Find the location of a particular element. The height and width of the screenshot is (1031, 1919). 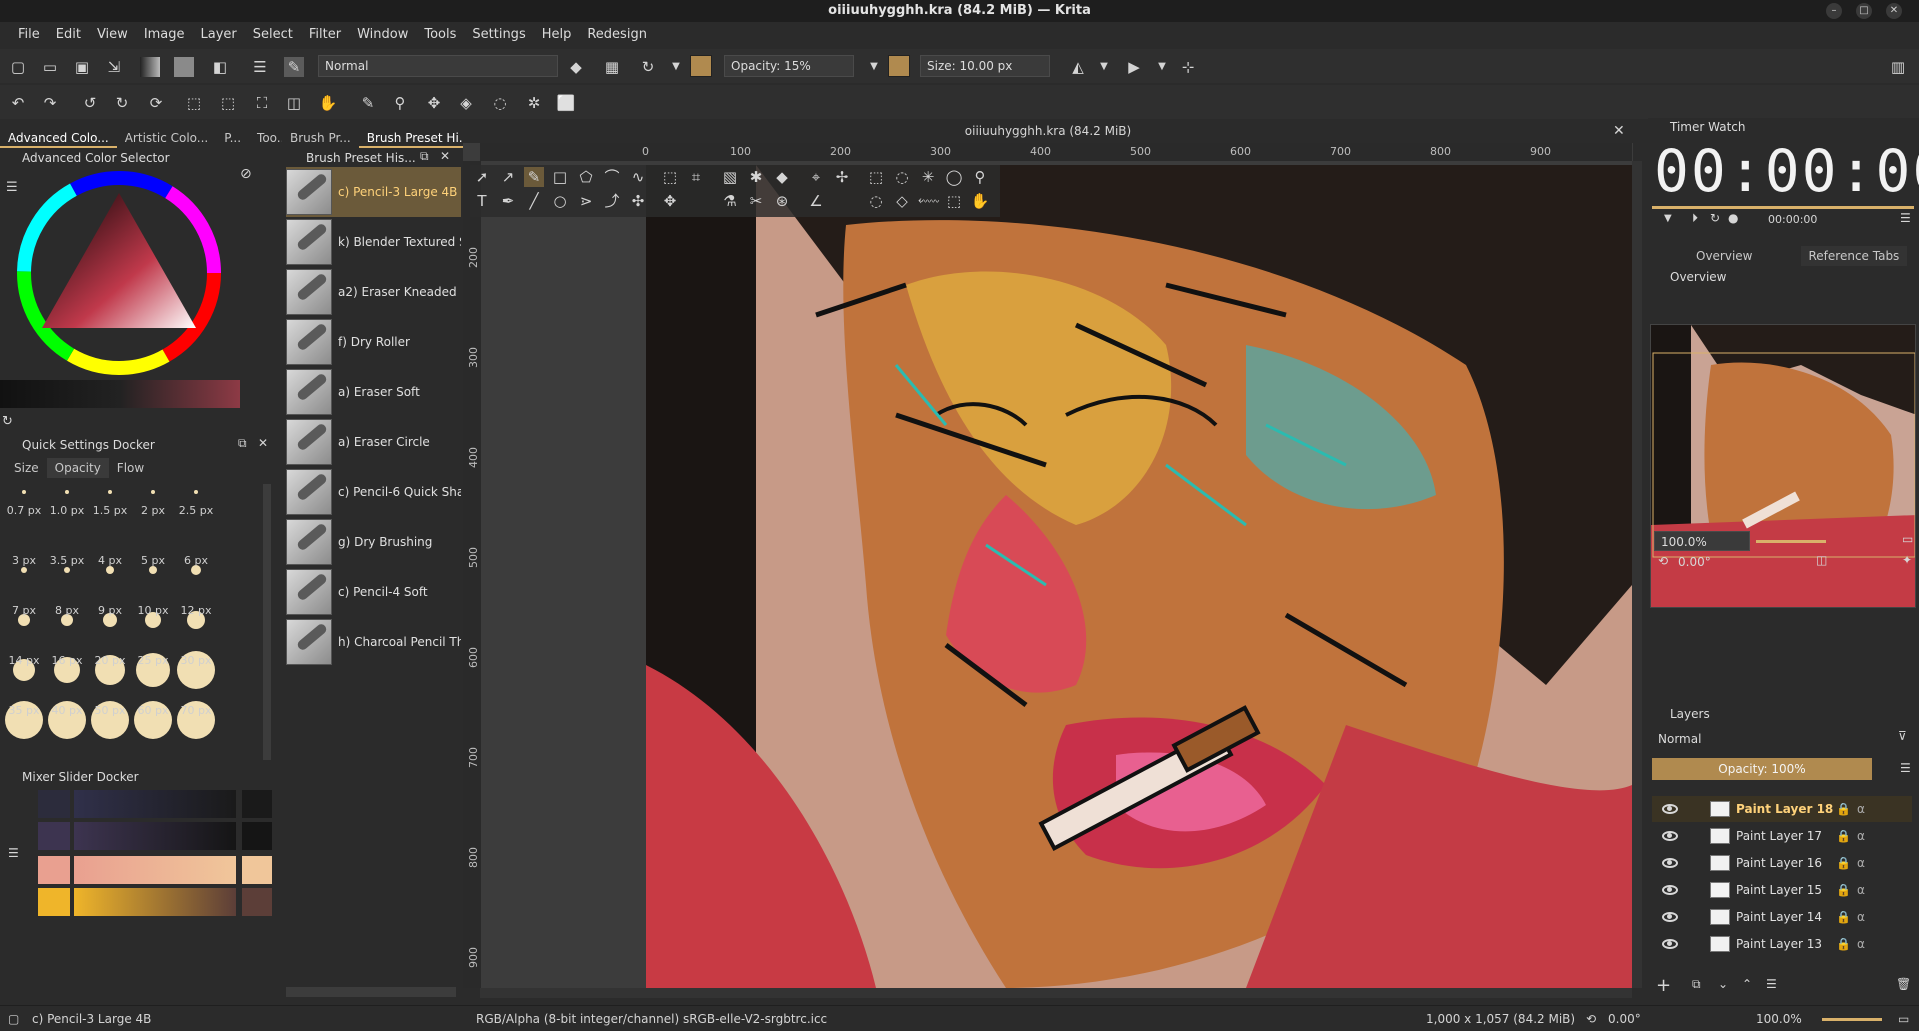

similar-select-icon: ✲ is located at coordinates (534, 103).